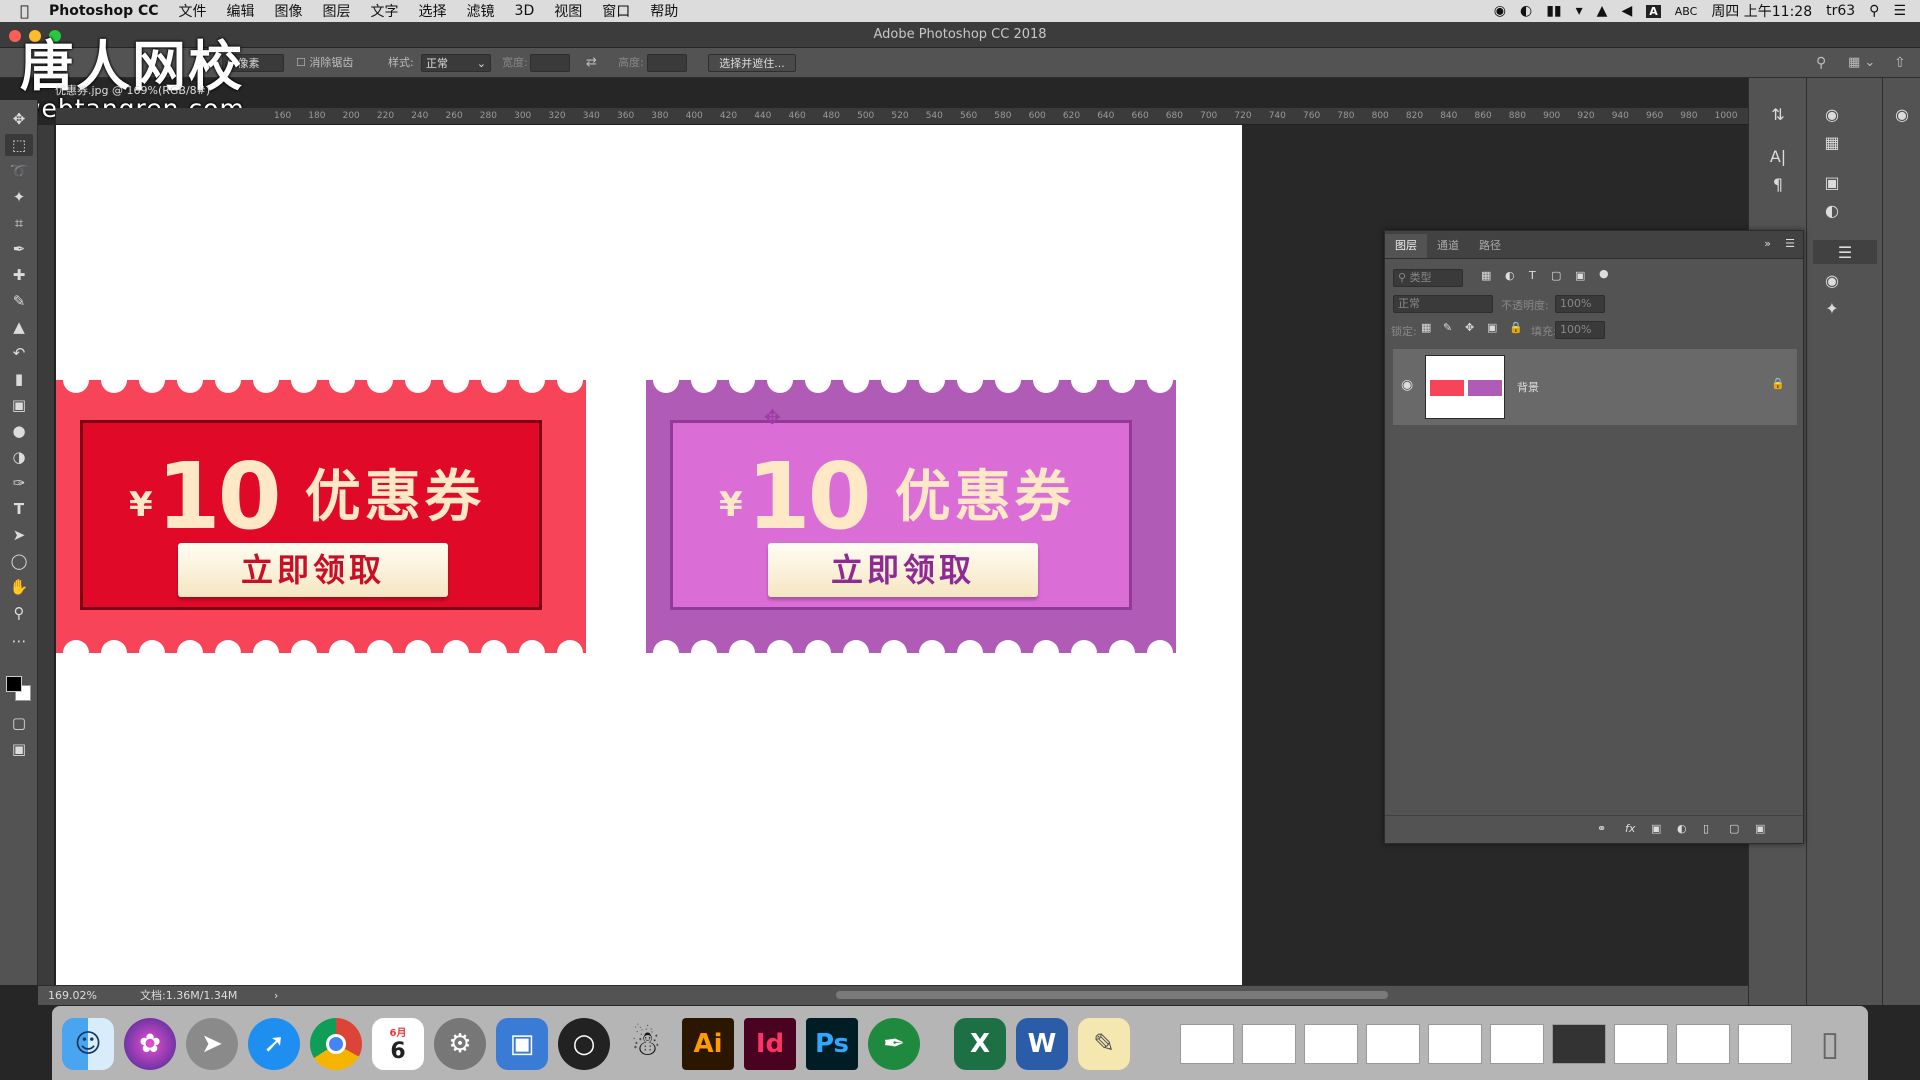 Image resolution: width=1920 pixels, height=1080 pixels. What do you see at coordinates (104, 11) in the screenshot?
I see `app-menu: Photoshop CC` at bounding box center [104, 11].